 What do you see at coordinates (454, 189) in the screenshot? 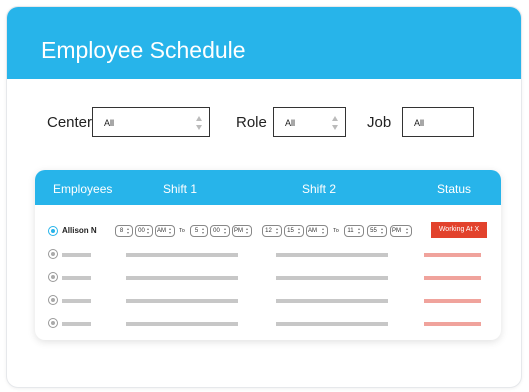
I see `column-header-status: Status` at bounding box center [454, 189].